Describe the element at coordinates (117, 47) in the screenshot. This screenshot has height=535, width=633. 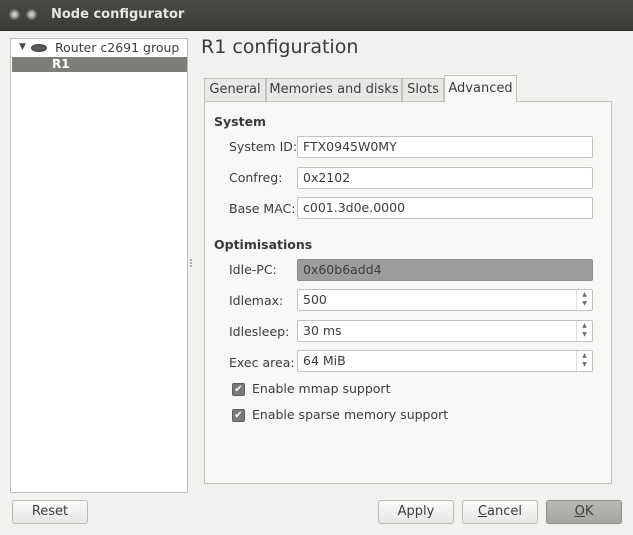
I see `tree-group-label: Router c2691 group` at that location.